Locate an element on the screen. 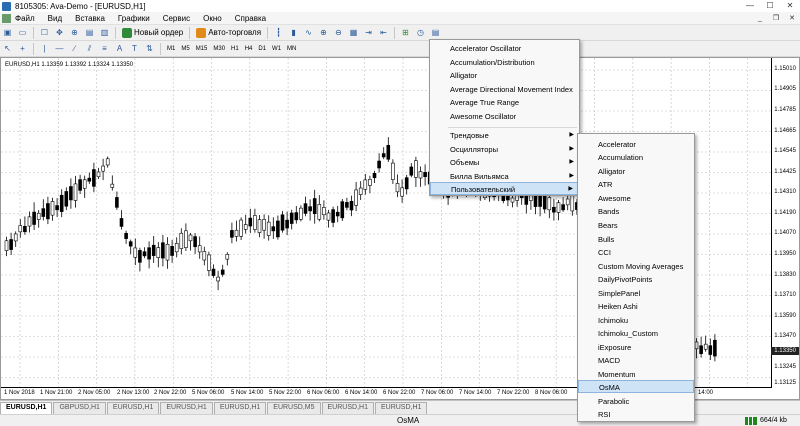 This screenshot has width=800, height=426. submenu-item: SimplePanel is located at coordinates (636, 293).